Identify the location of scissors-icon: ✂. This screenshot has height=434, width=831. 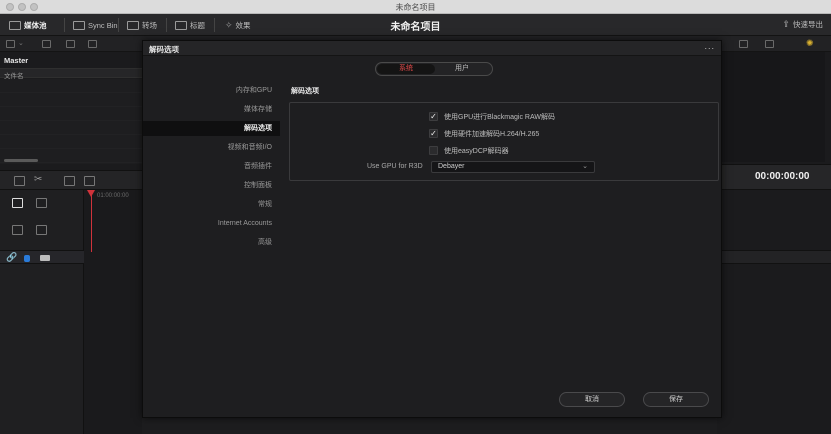
(38, 179).